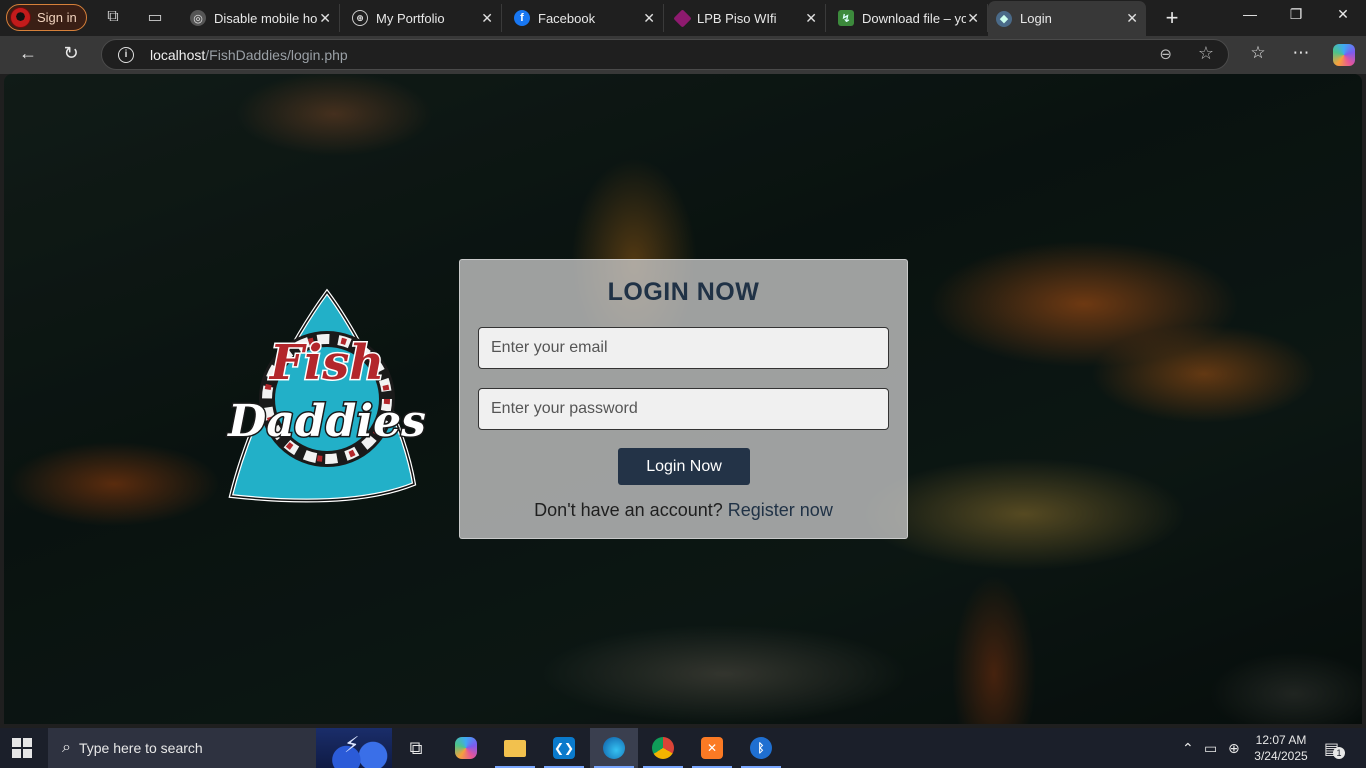  I want to click on globe-icon: ⊕, so click(360, 18).